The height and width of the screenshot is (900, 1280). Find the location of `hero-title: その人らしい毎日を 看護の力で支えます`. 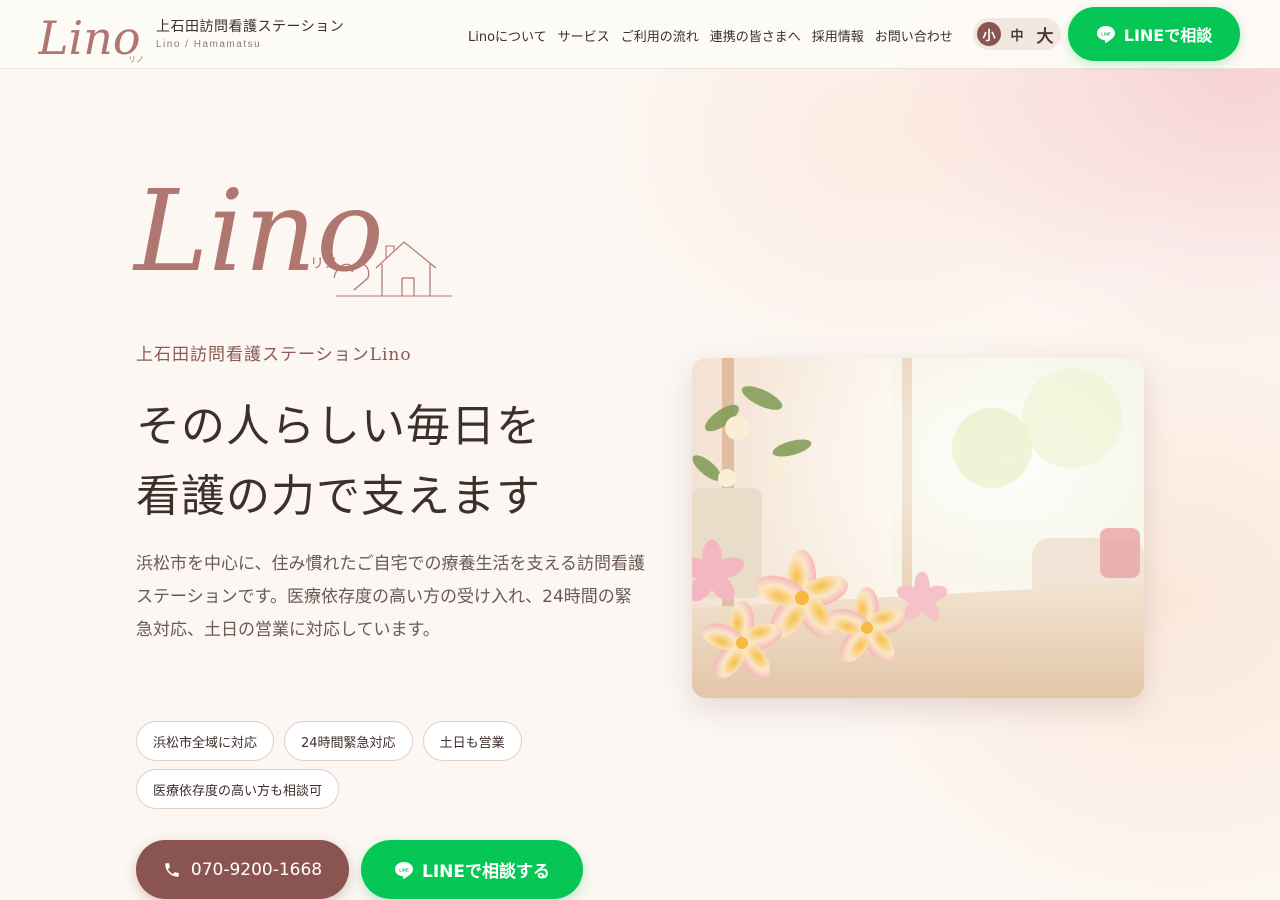

hero-title: その人らしい毎日を 看護の力で支えます is located at coordinates (338, 462).